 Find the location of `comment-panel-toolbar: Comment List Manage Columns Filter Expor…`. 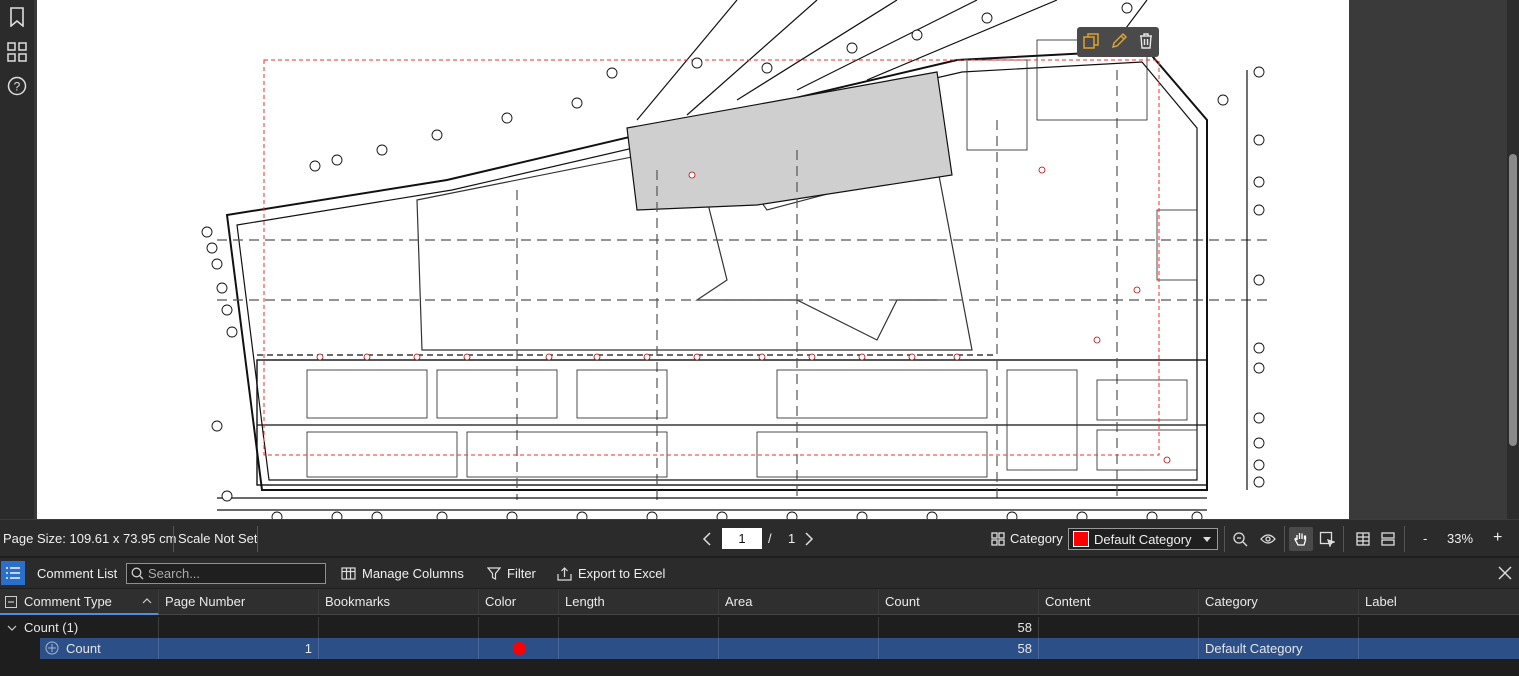

comment-panel-toolbar: Comment List Manage Columns Filter Expor… is located at coordinates (759, 573).